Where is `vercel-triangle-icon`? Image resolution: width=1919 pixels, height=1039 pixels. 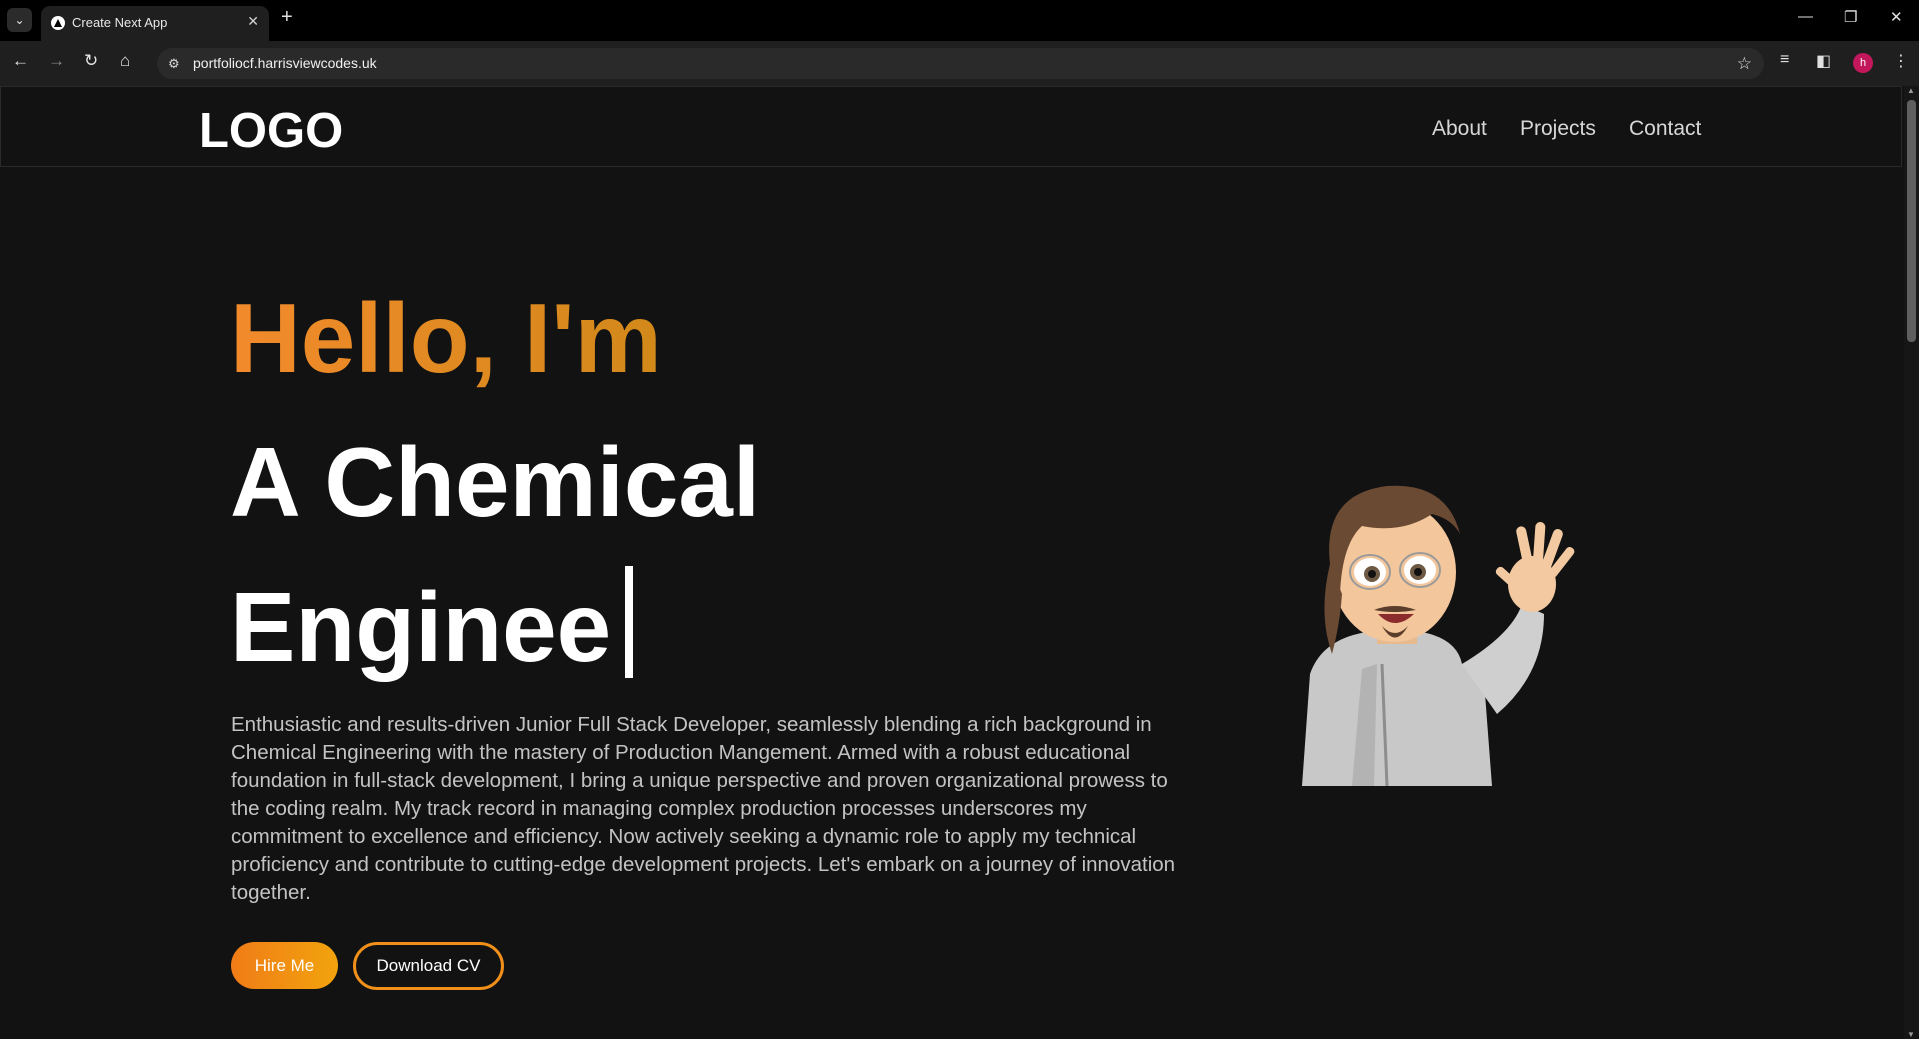 vercel-triangle-icon is located at coordinates (58, 23).